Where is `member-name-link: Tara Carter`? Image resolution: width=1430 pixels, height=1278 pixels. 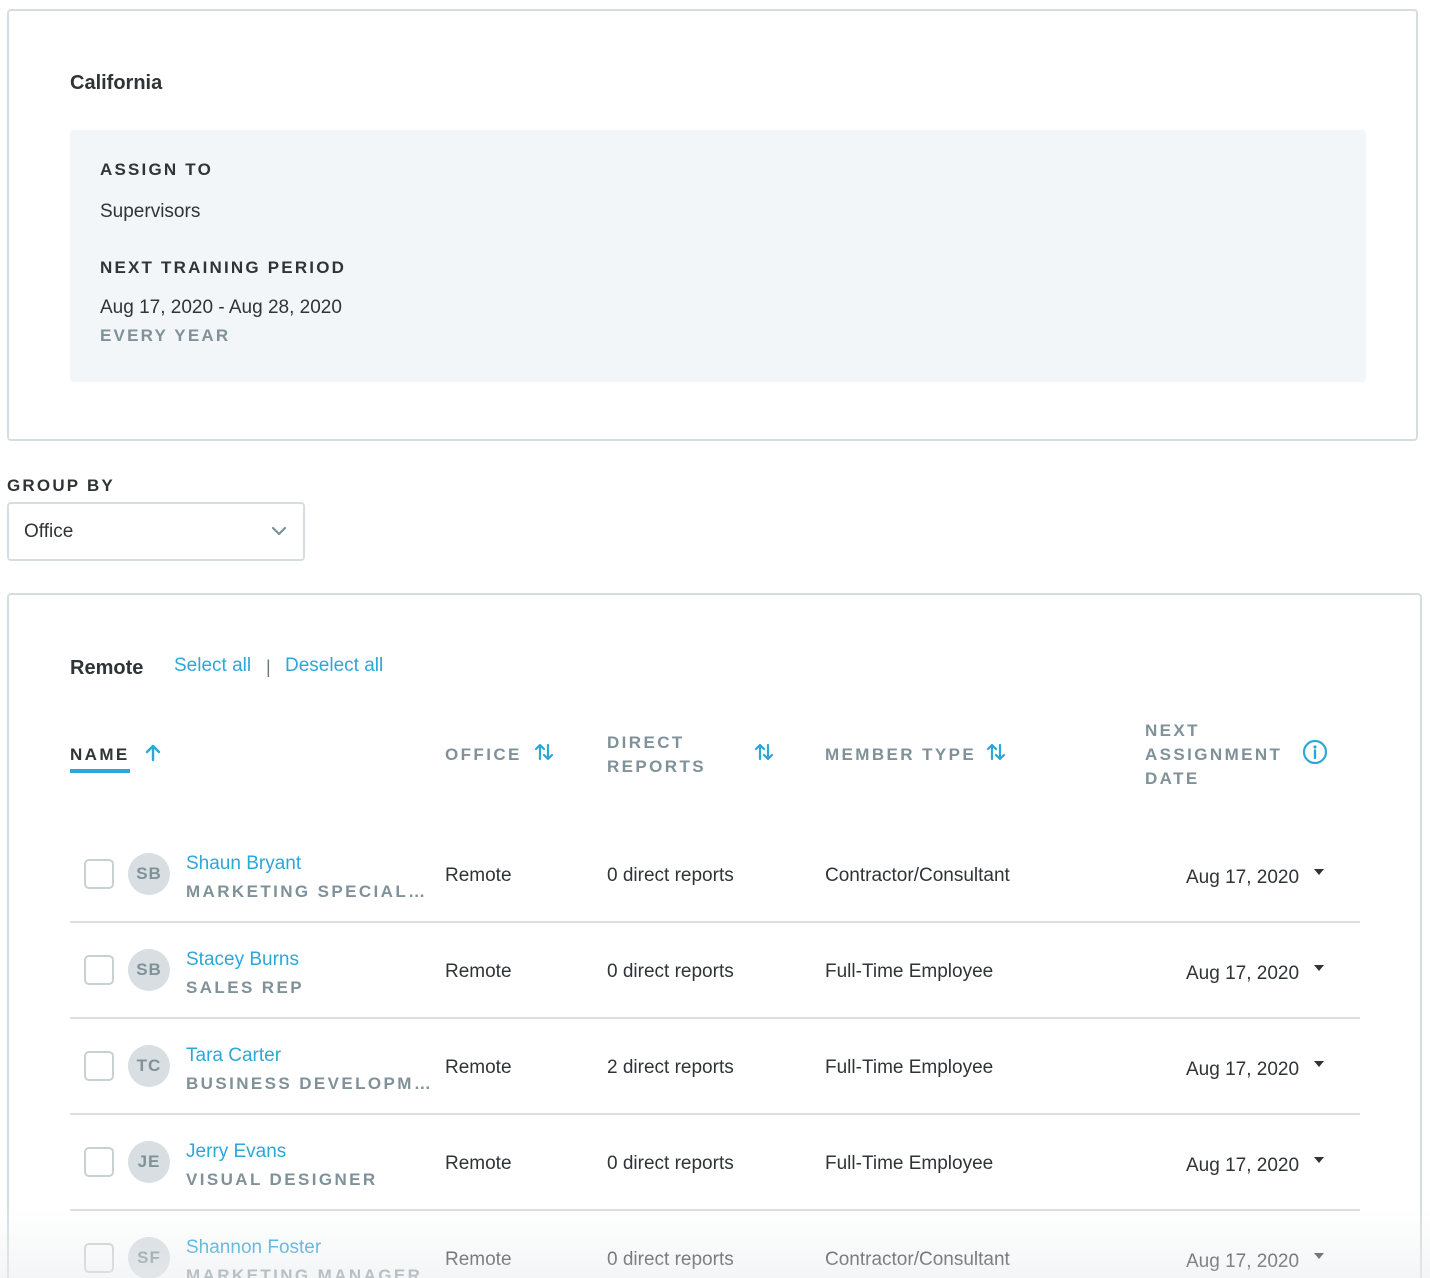
member-name-link: Tara Carter is located at coordinates (233, 1056).